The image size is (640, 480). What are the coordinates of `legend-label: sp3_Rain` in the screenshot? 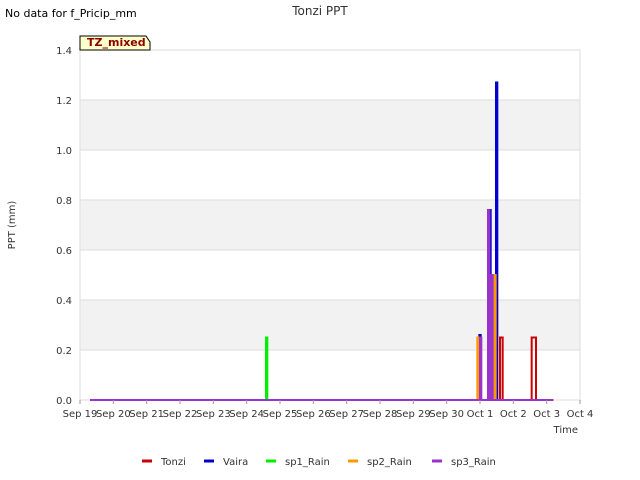 It's located at (473, 462).